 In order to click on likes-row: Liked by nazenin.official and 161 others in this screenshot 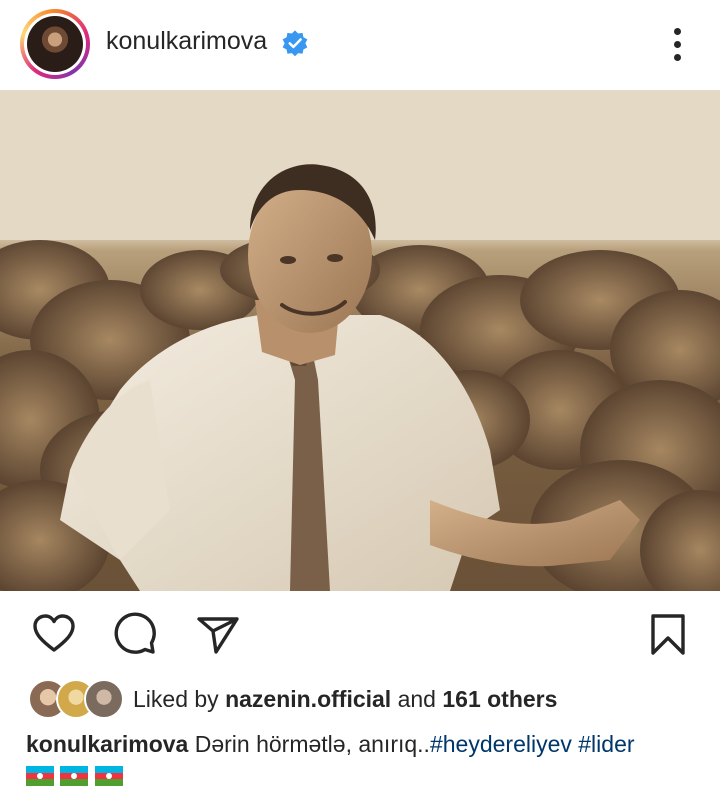, I will do `click(360, 698)`.